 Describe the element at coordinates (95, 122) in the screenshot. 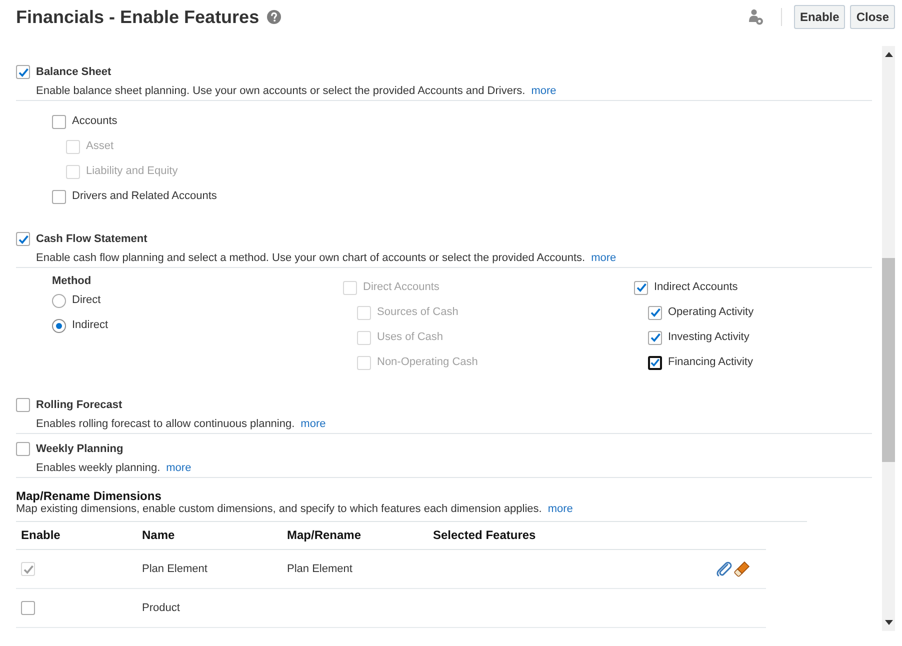

I see `checkbox-label: Accounts` at that location.